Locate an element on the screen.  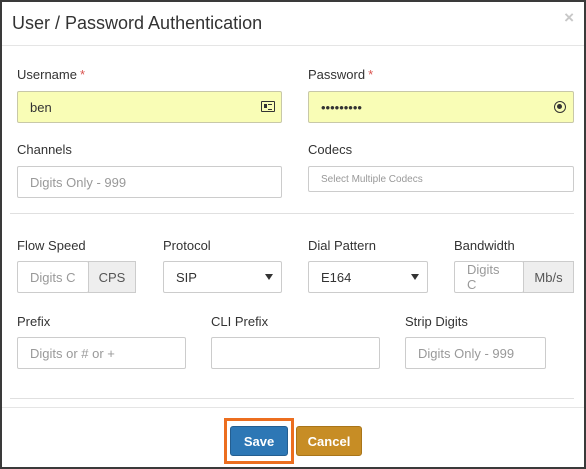
channels-label: Channels is located at coordinates (44, 149).